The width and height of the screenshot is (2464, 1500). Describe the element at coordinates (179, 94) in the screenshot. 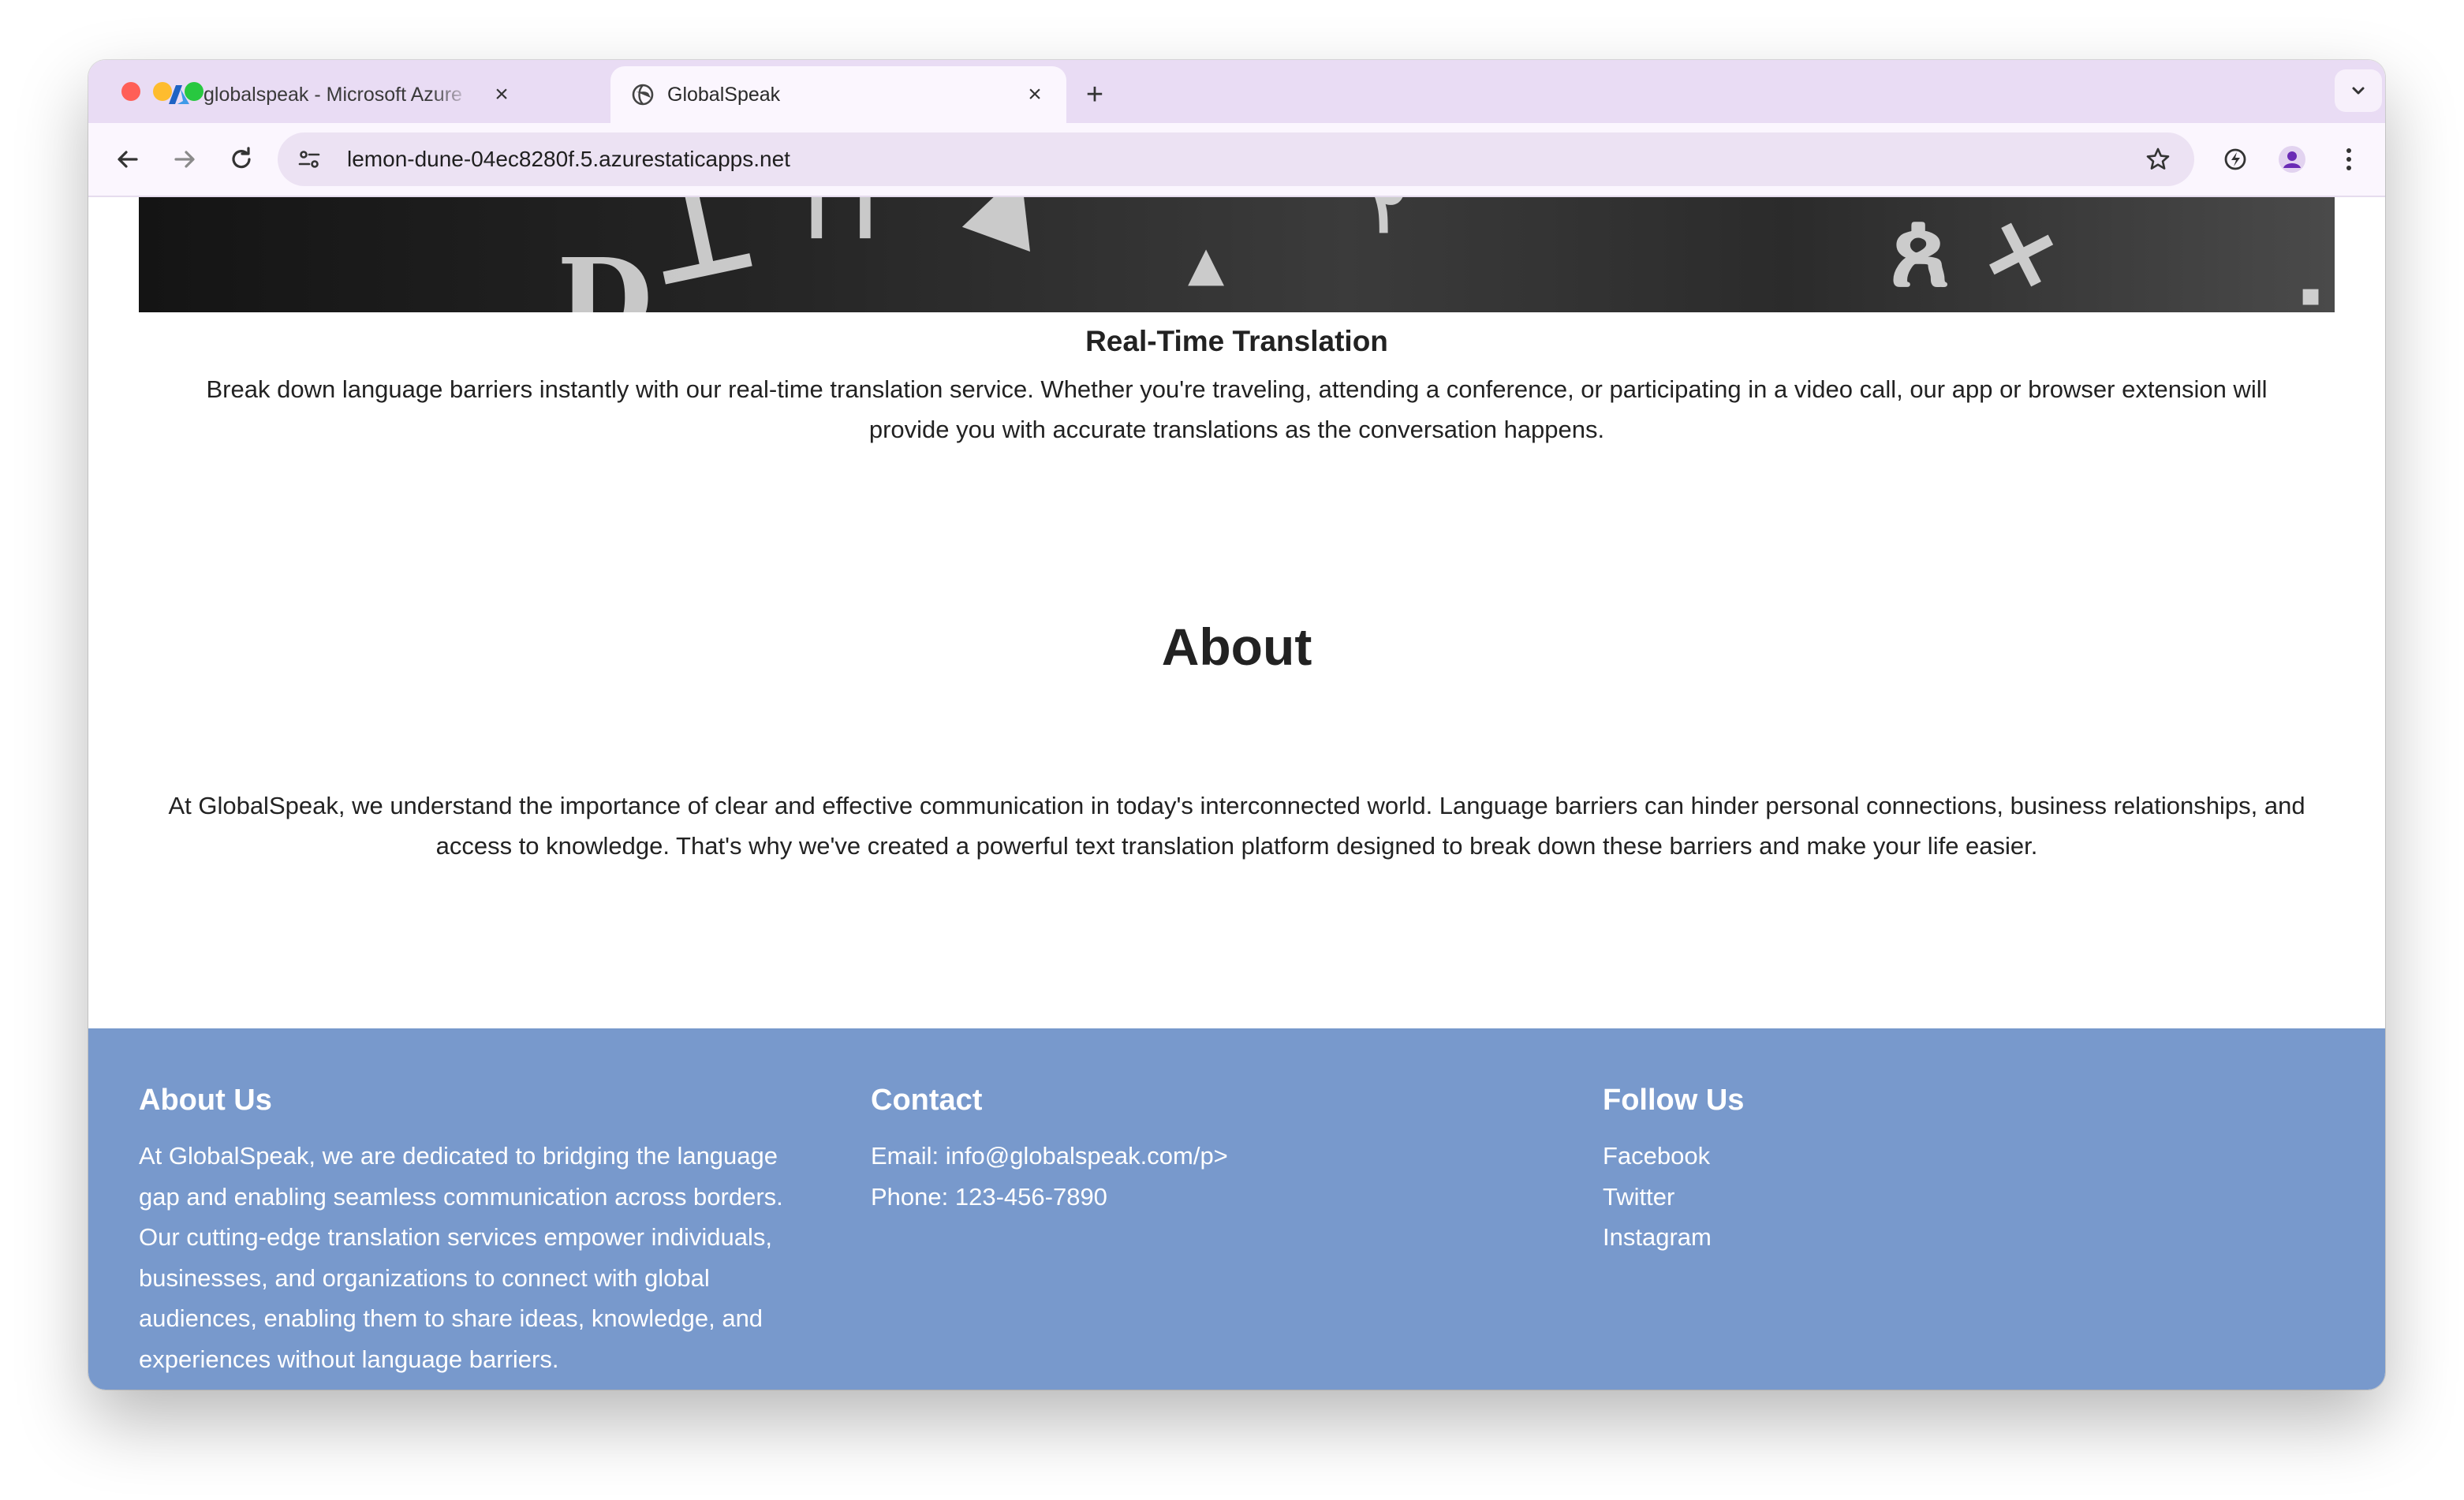

I see `azure-icon` at that location.